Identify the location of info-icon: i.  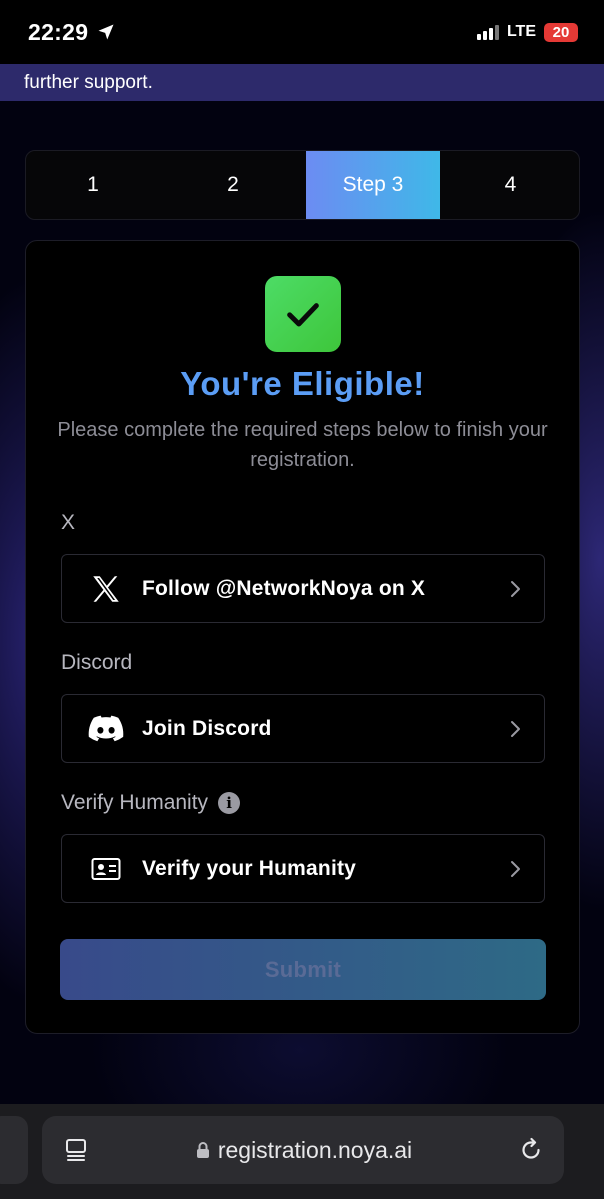
(229, 803).